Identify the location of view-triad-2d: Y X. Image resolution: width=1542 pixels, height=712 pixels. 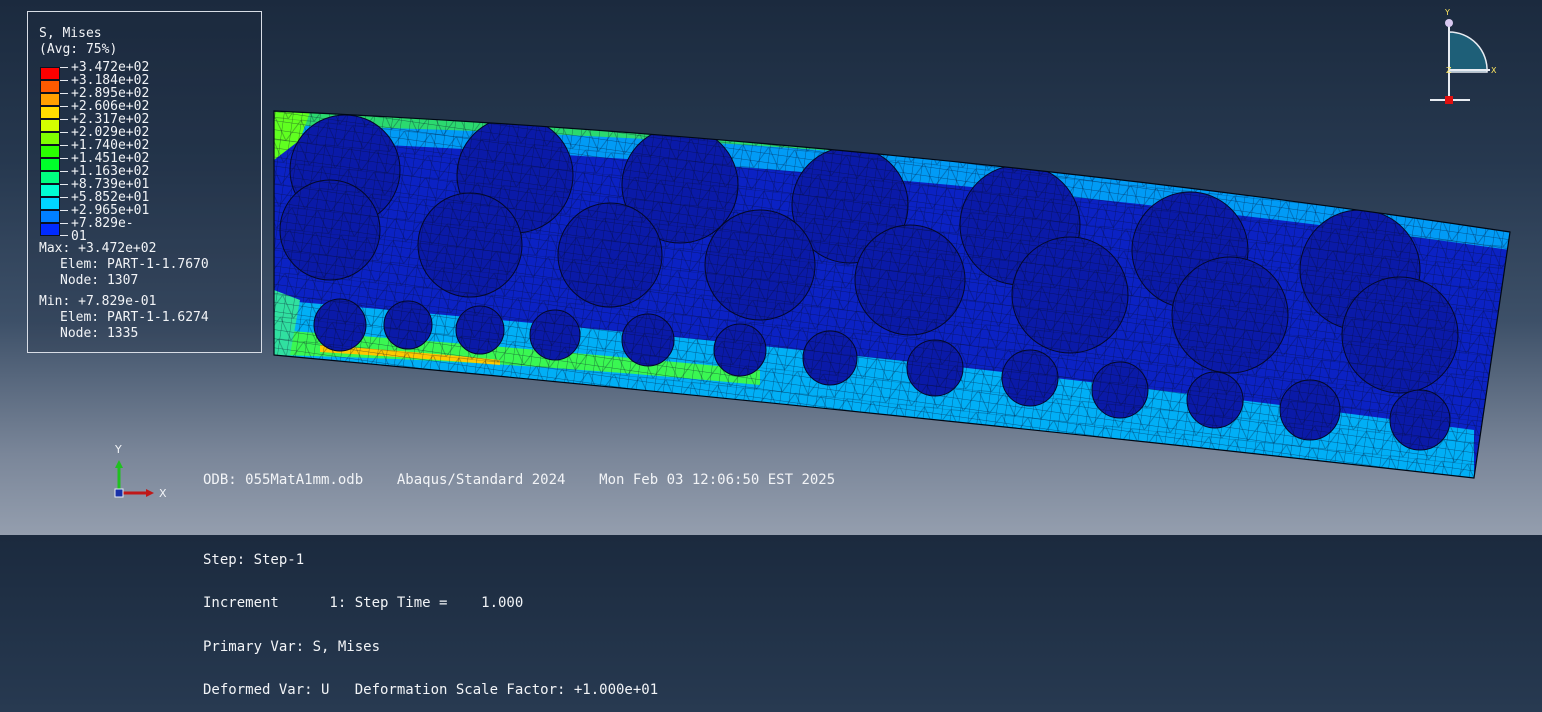
(144, 475).